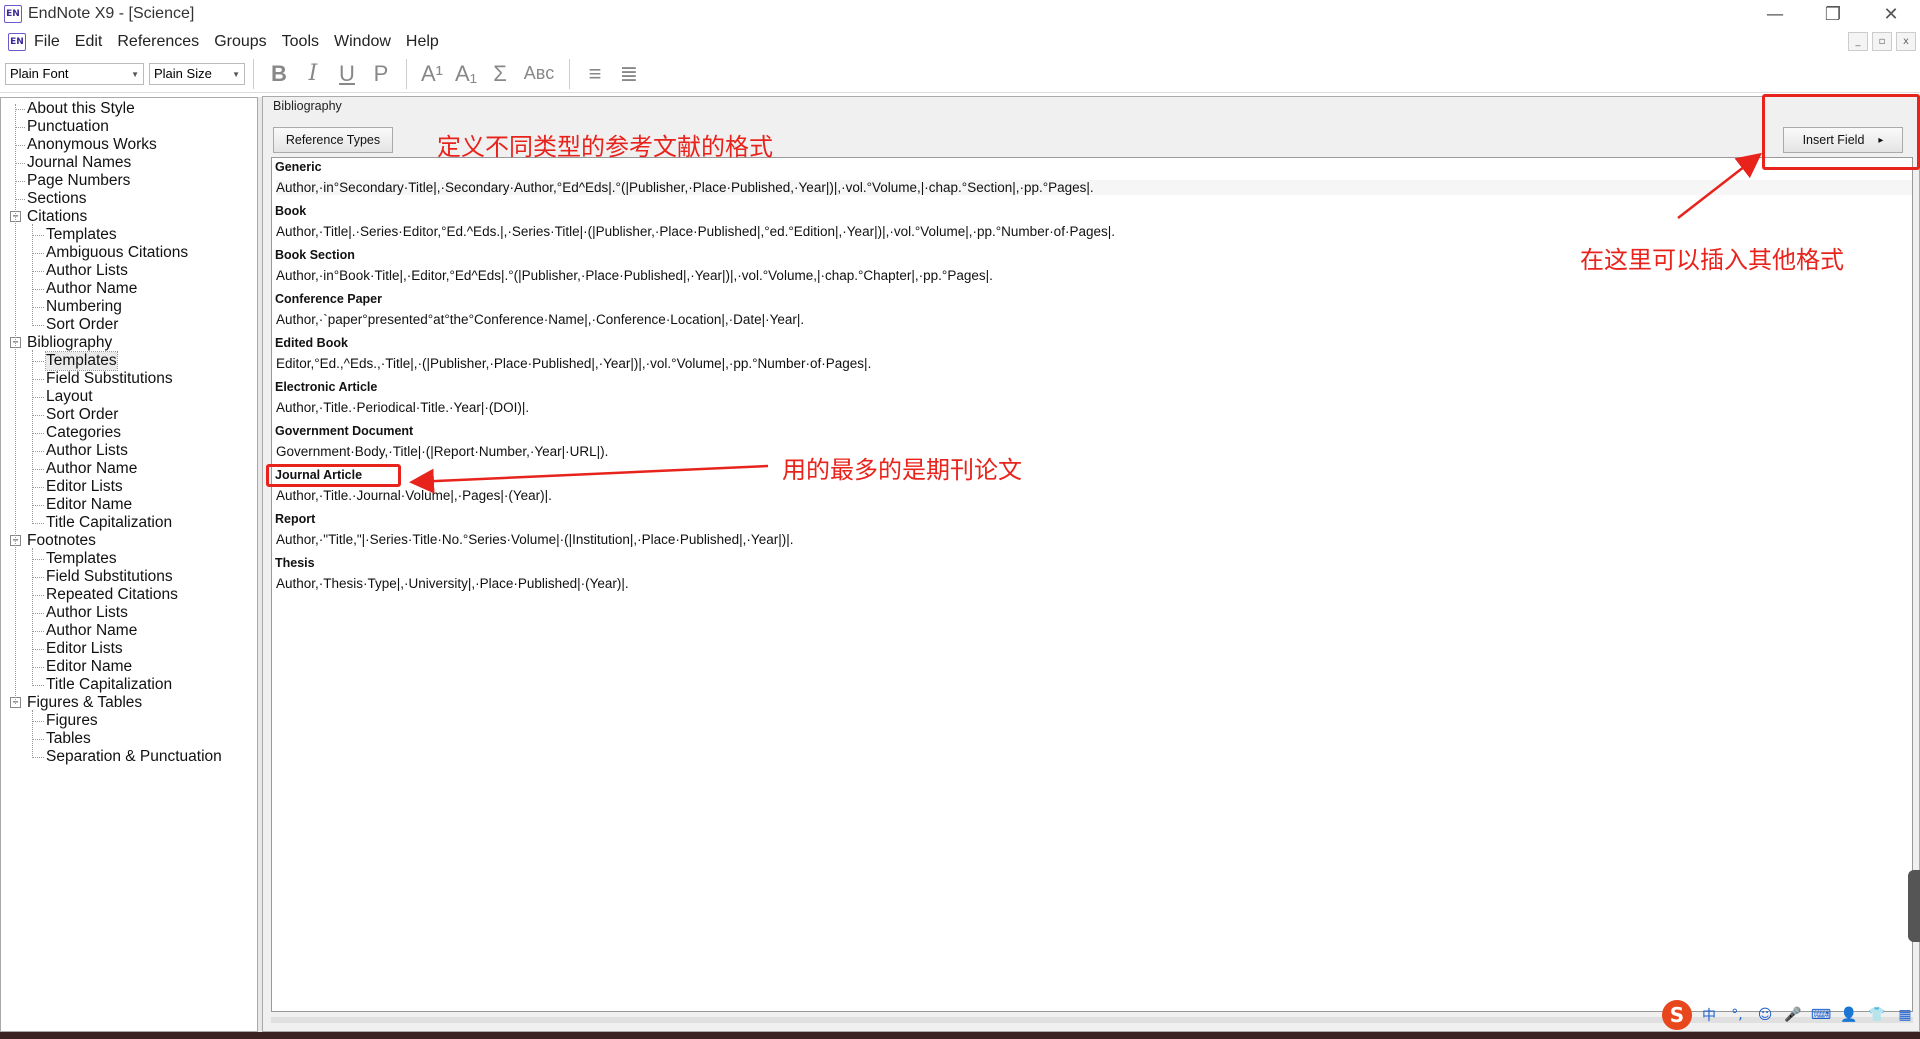 This screenshot has height=1039, width=1920. What do you see at coordinates (1877, 1015) in the screenshot?
I see `skin-icon: 👕` at bounding box center [1877, 1015].